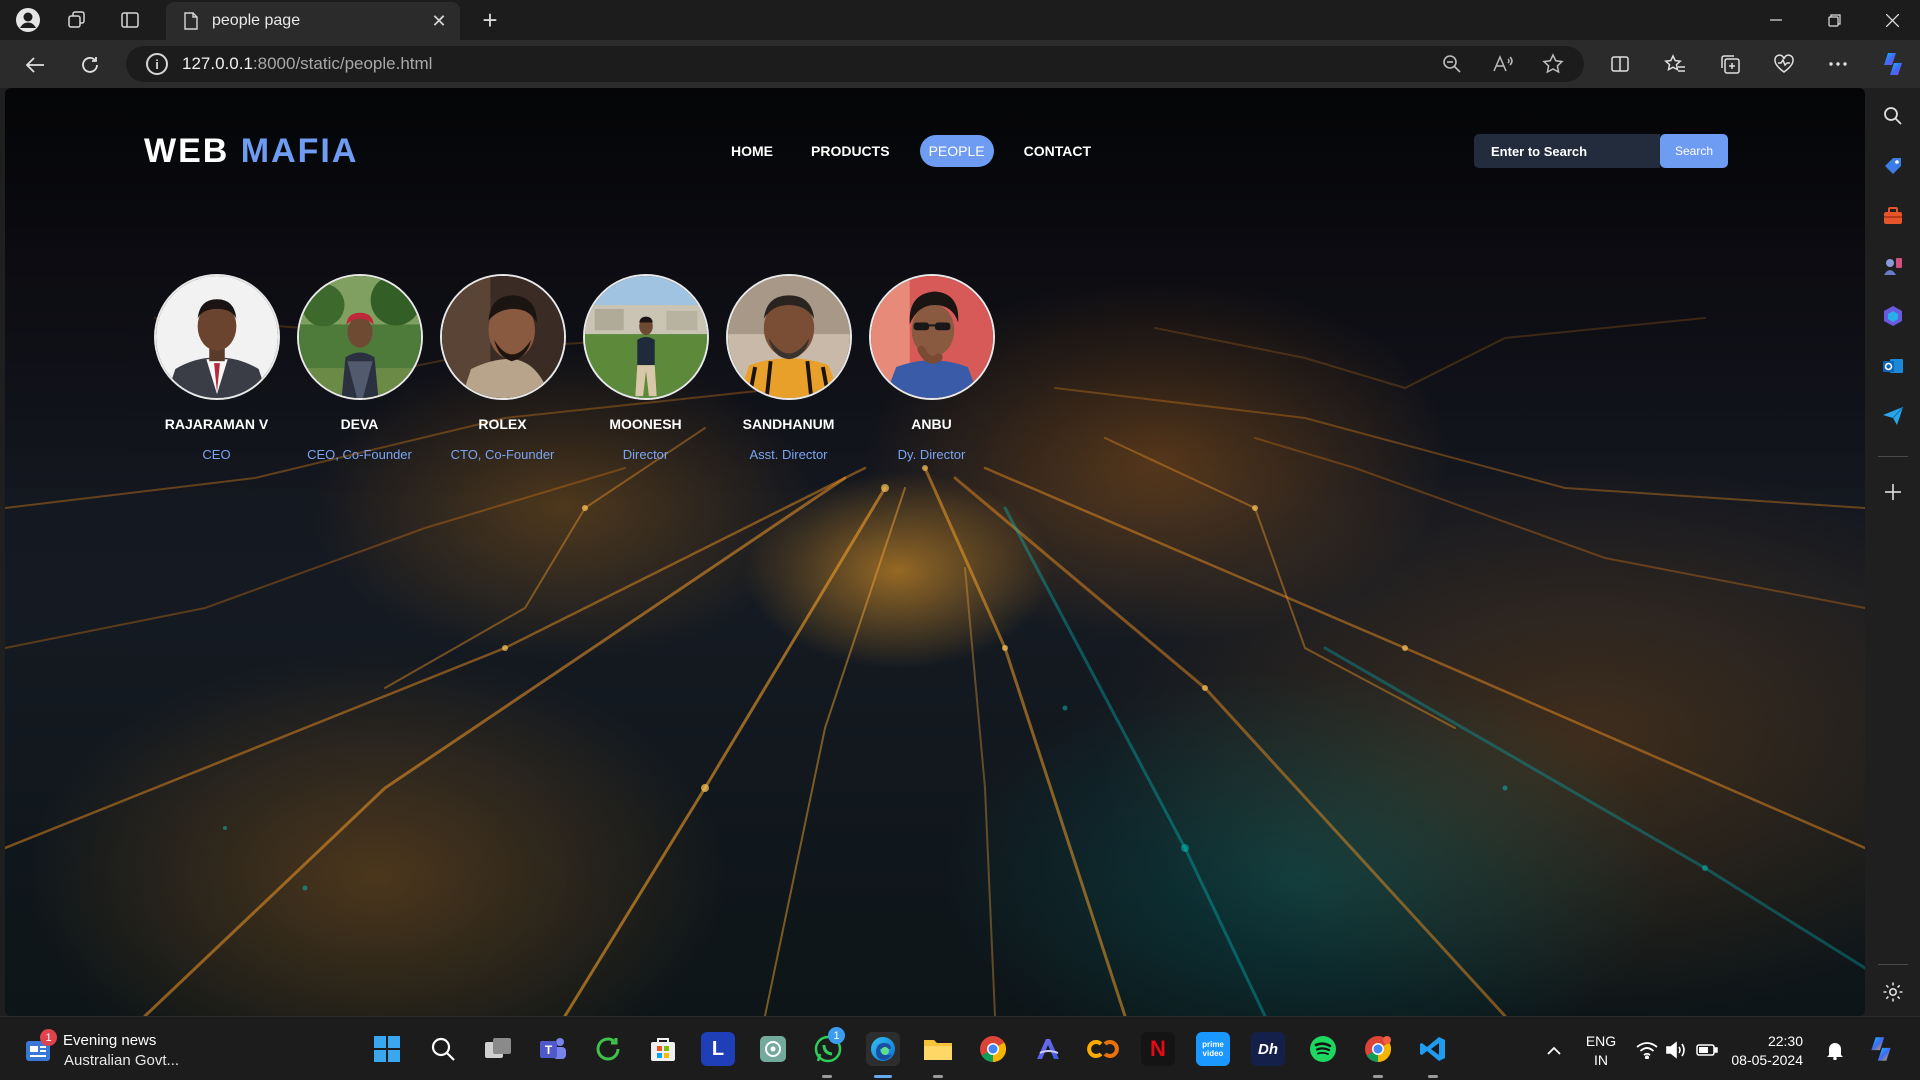 The width and height of the screenshot is (1920, 1080). I want to click on tab-actions-icon, so click(130, 20).